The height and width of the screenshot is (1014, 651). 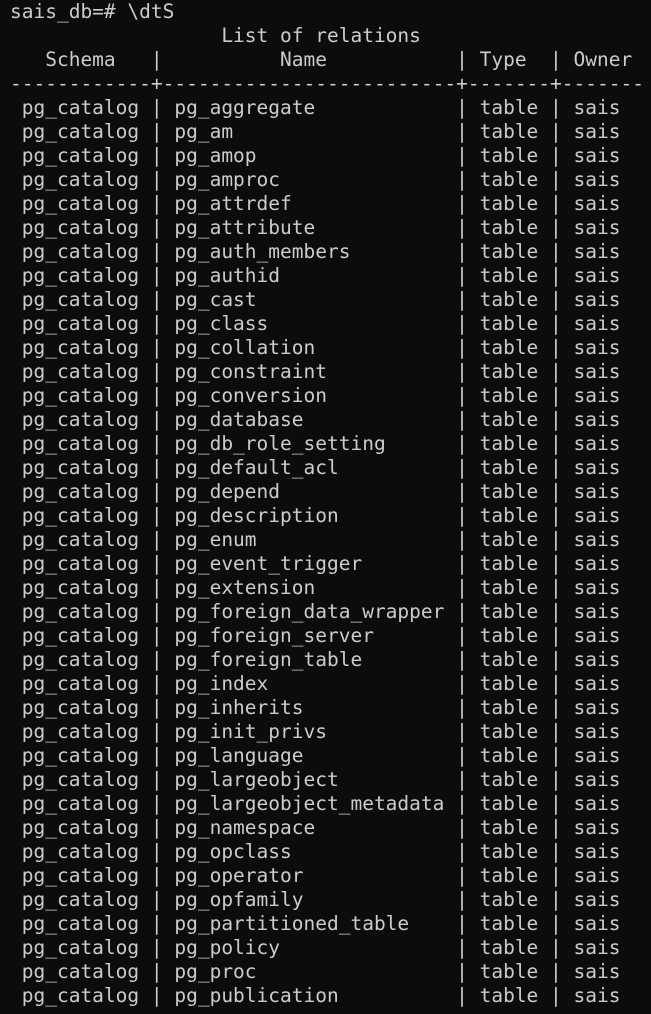 I want to click on table-row: pg_catalog | pg_collation | table | sais, so click(x=315, y=347).